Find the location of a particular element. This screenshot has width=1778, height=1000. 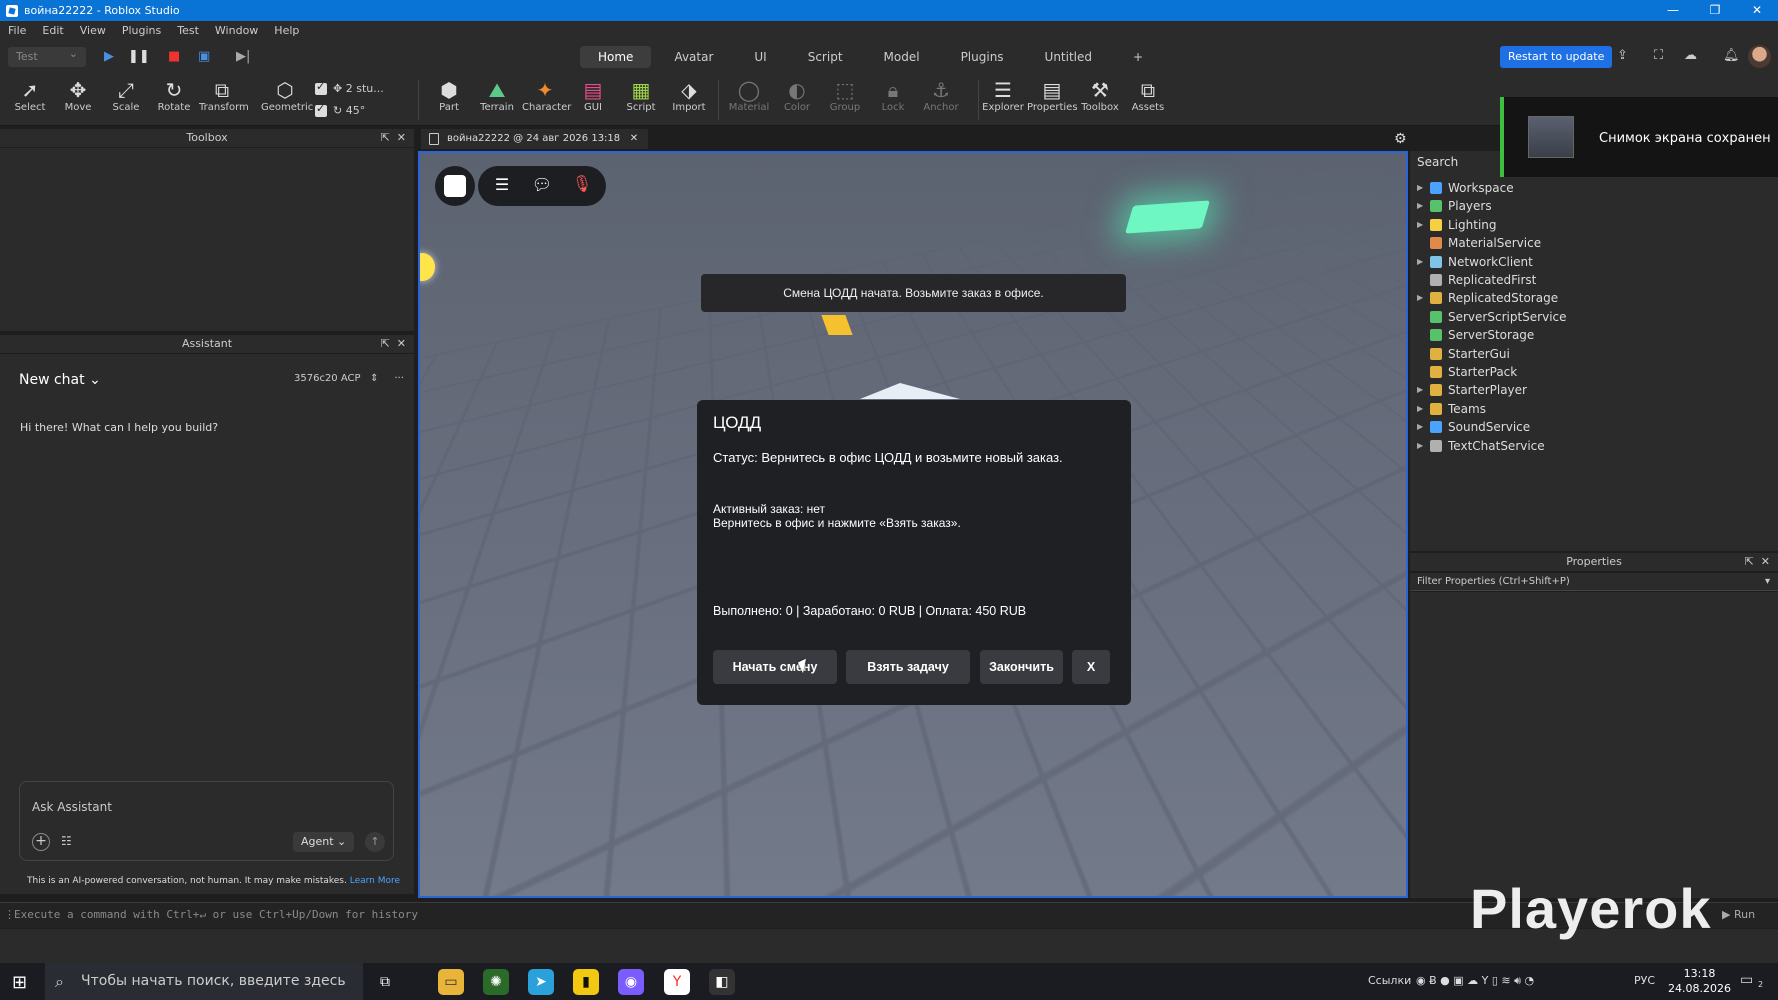

take-task-button: Взять задачу is located at coordinates (908, 667).